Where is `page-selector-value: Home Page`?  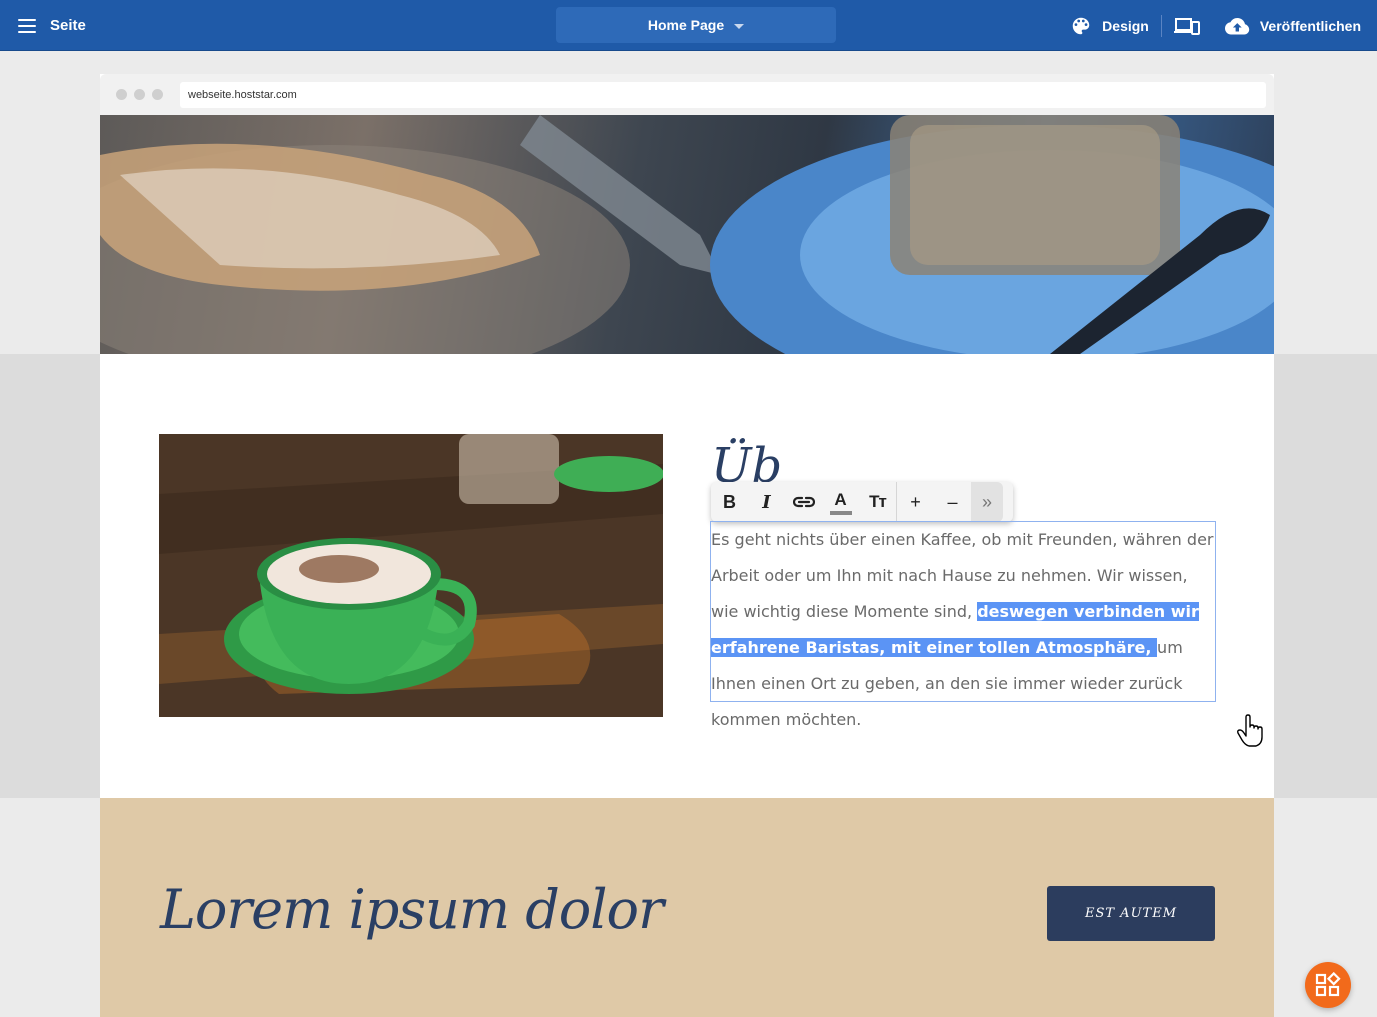
page-selector-value: Home Page is located at coordinates (686, 25).